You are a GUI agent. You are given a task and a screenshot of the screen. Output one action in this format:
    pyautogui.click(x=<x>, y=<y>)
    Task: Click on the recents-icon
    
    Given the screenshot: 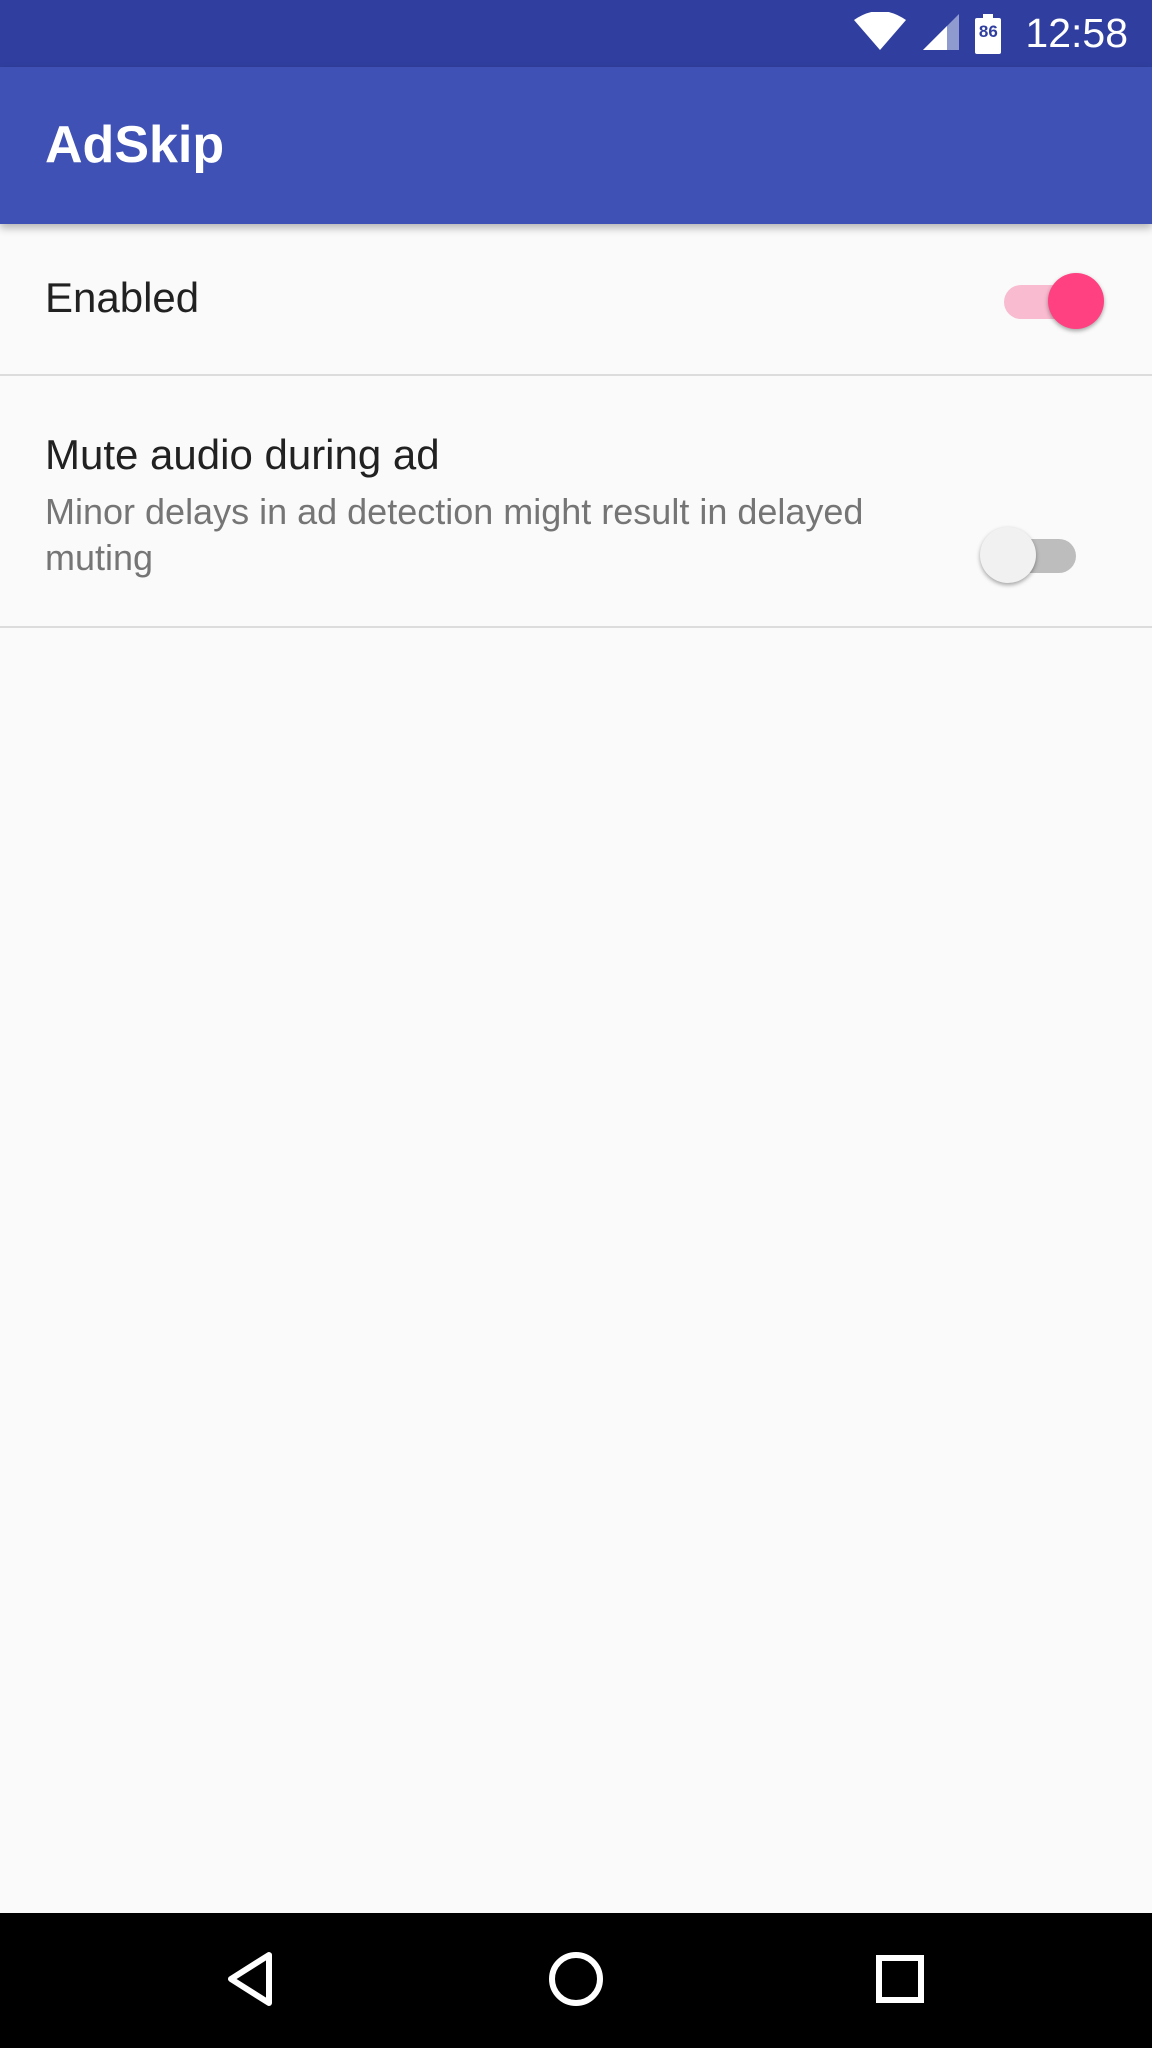 What is the action you would take?
    pyautogui.click(x=900, y=1981)
    